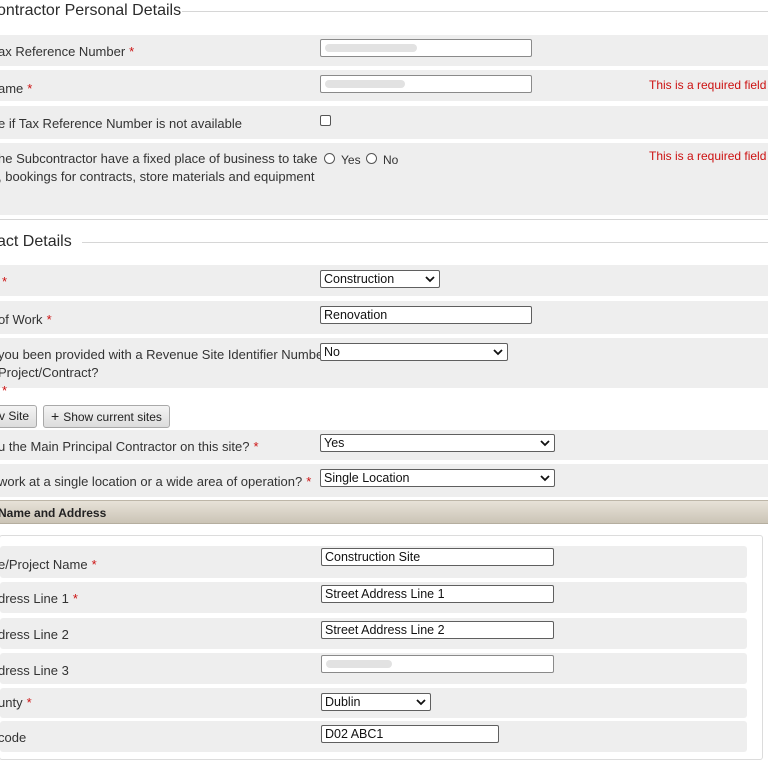 The width and height of the screenshot is (768, 768). What do you see at coordinates (384, 219) in the screenshot?
I see `contract-top-divider` at bounding box center [384, 219].